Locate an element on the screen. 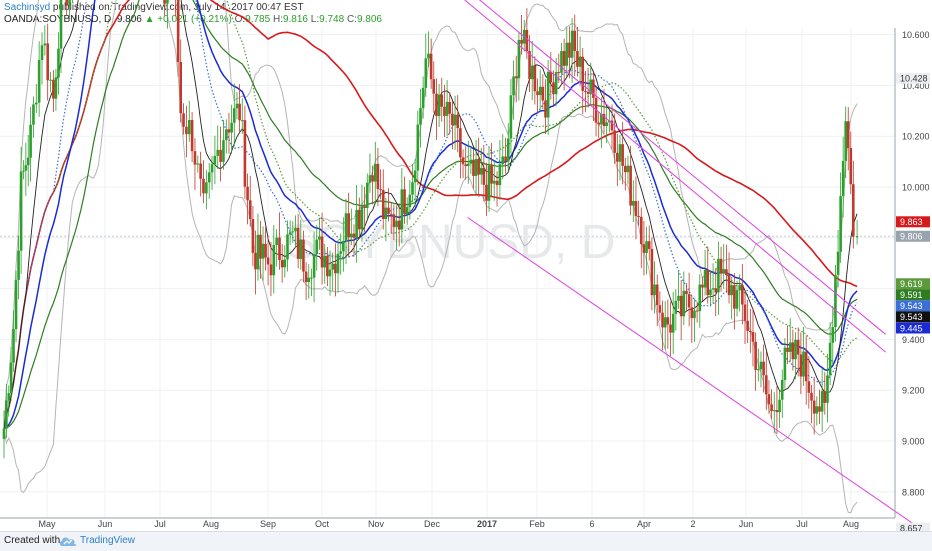  x-tick-label: Jun is located at coordinates (746, 524).